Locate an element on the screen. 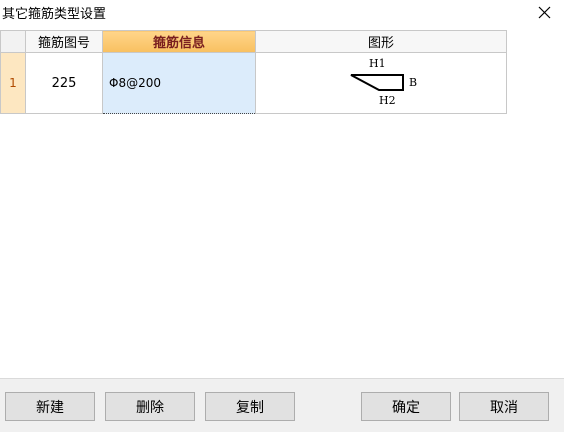 Image resolution: width=564 pixels, height=432 pixels. stirrup-shape-diagram: H1 B H2 is located at coordinates (383, 82).